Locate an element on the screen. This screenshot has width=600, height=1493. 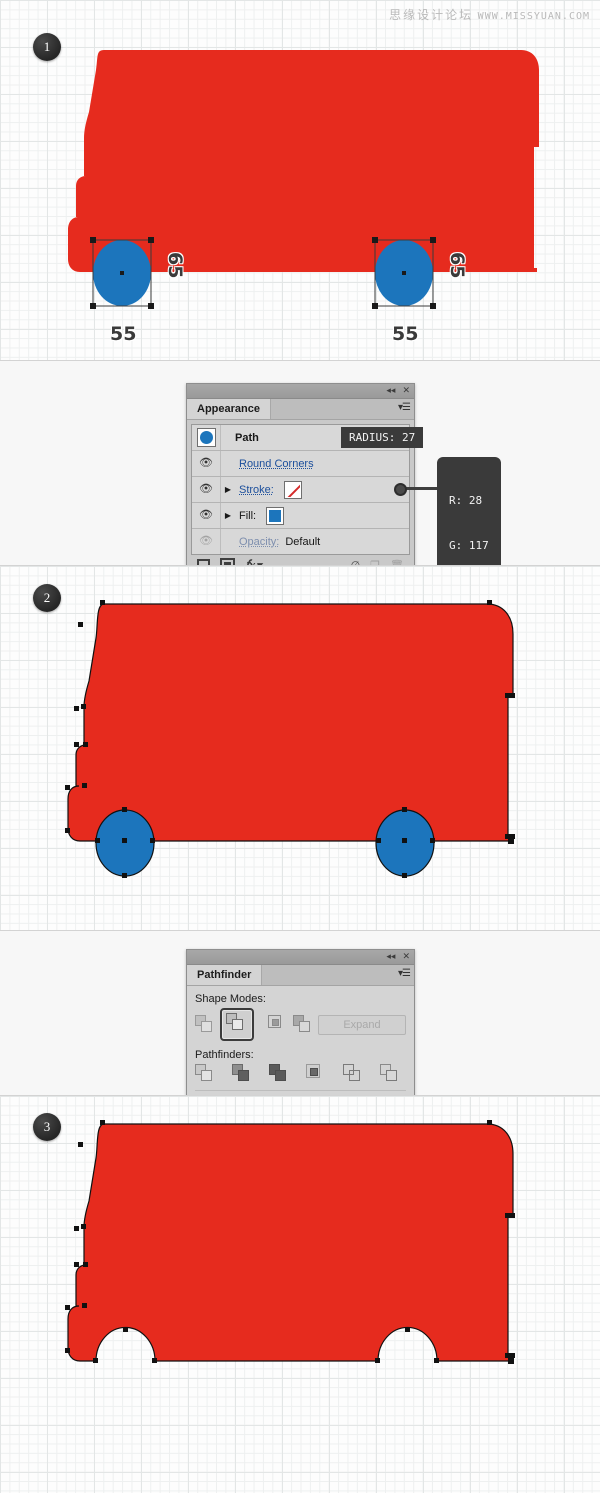
shape-mode-minus-front-icon is located at coordinates (237, 1023).